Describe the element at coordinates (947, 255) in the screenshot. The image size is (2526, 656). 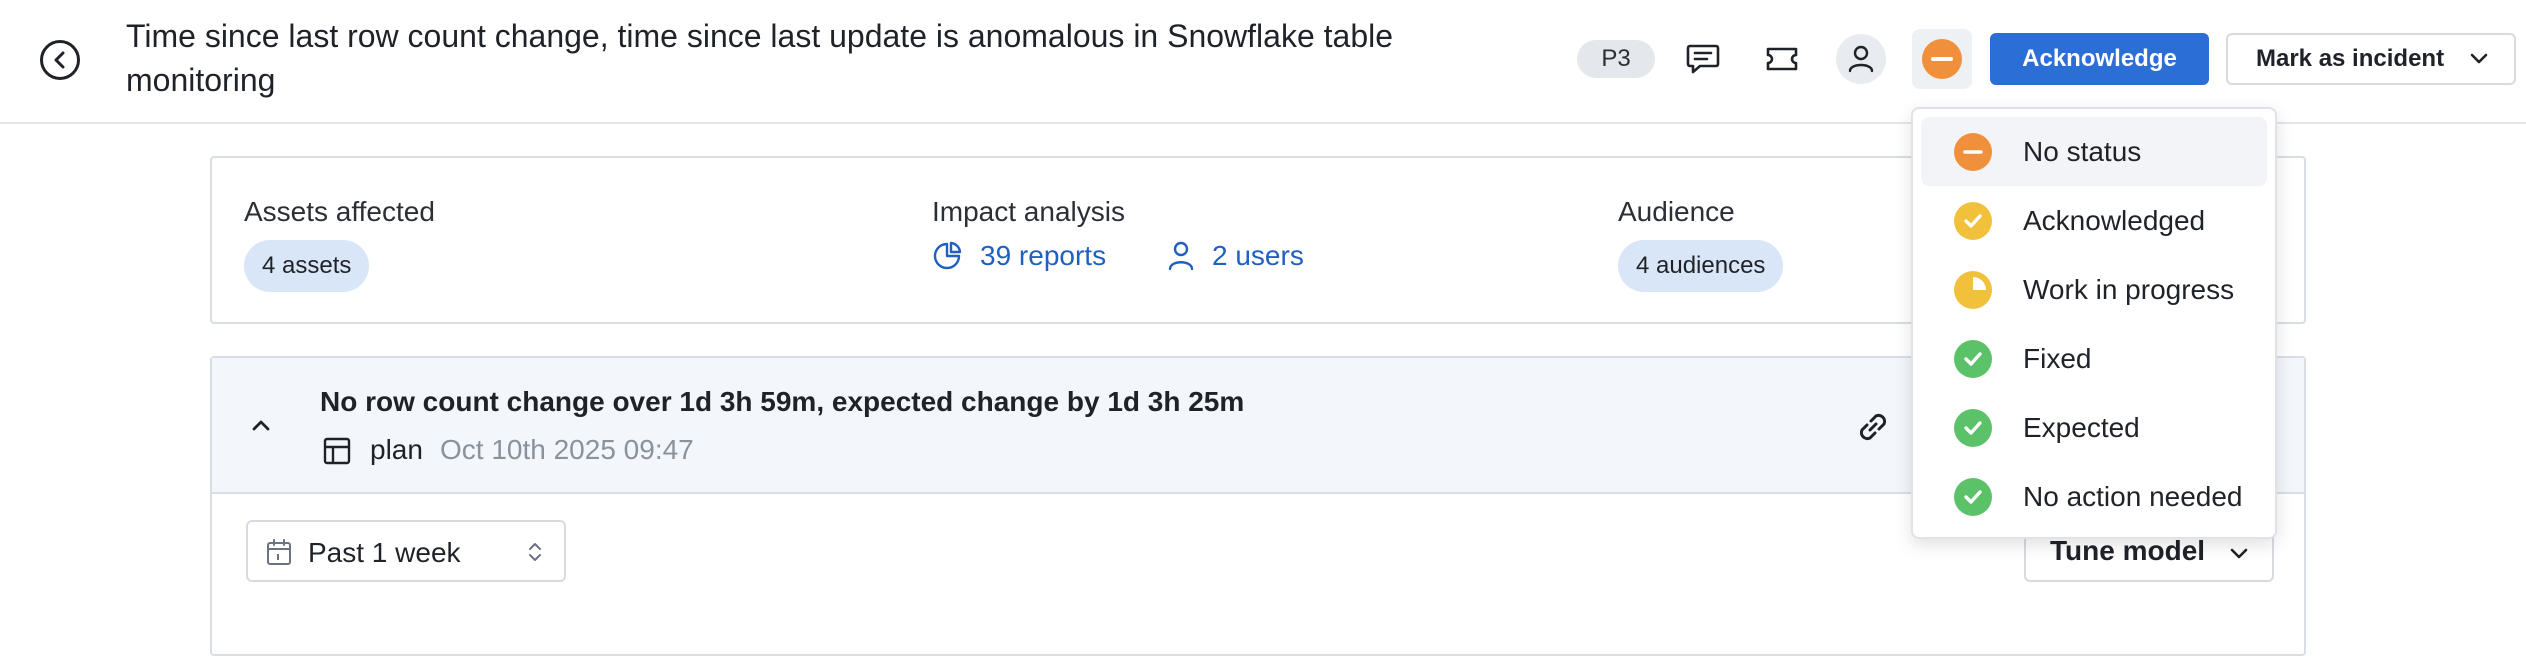
I see `pie-chart-icon` at that location.